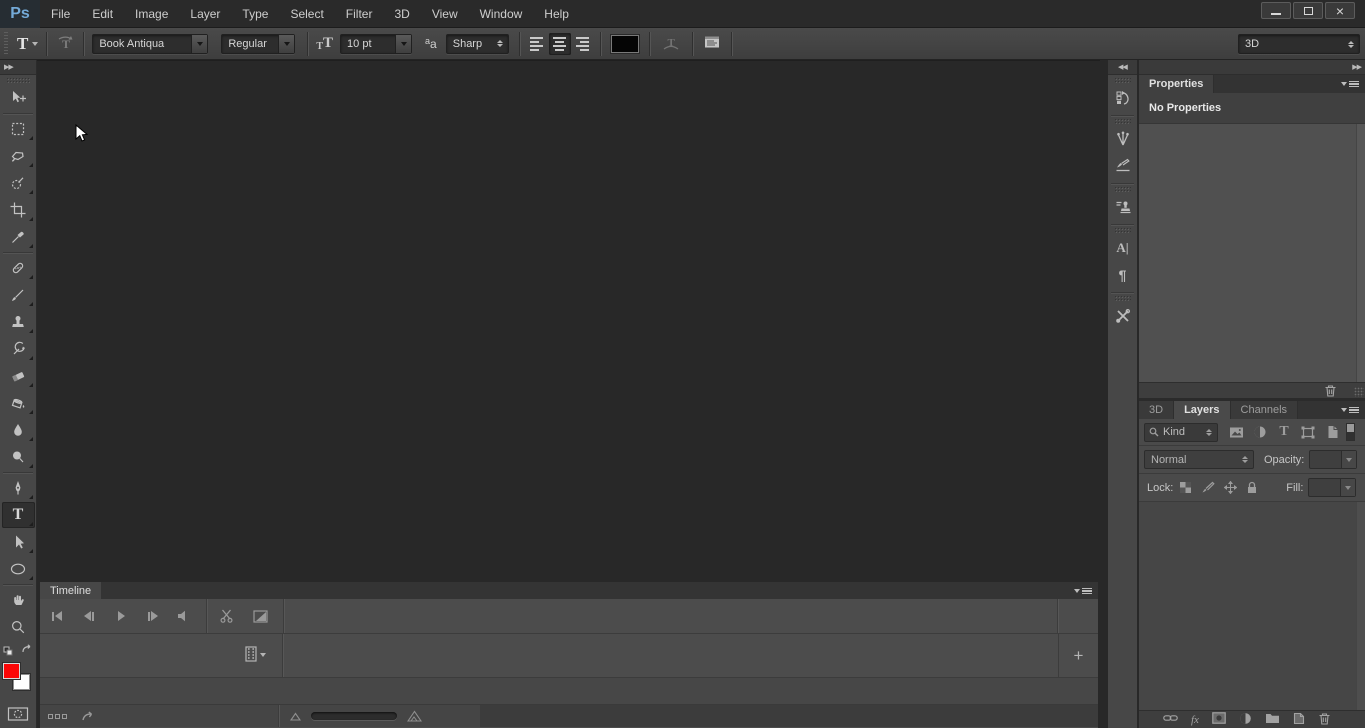 Image resolution: width=1365 pixels, height=728 pixels. Describe the element at coordinates (1299, 720) in the screenshot. I see `new-layer-button` at that location.